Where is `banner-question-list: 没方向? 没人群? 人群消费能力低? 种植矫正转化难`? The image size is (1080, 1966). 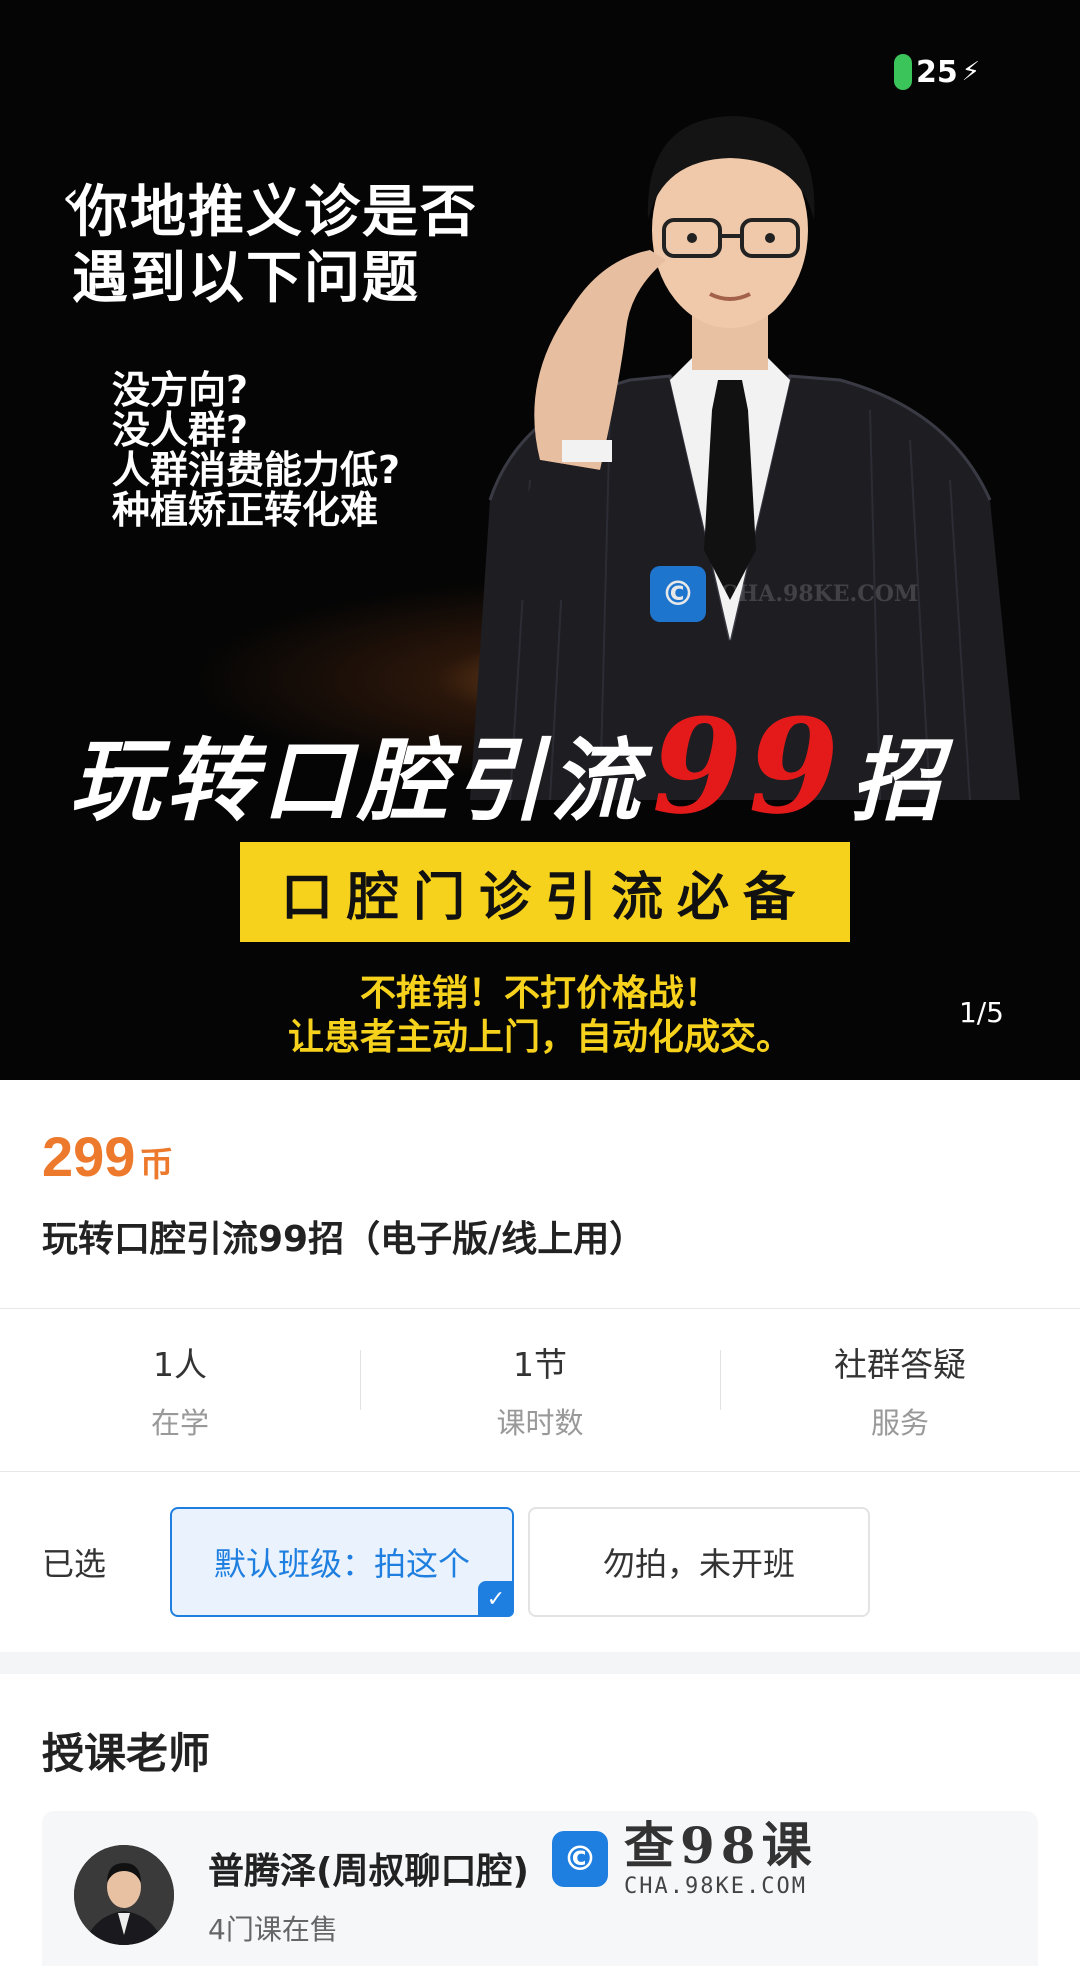
banner-question-list: 没方向? 没人群? 人群消费能力低? 种植矫正转化难 is located at coordinates (256, 450).